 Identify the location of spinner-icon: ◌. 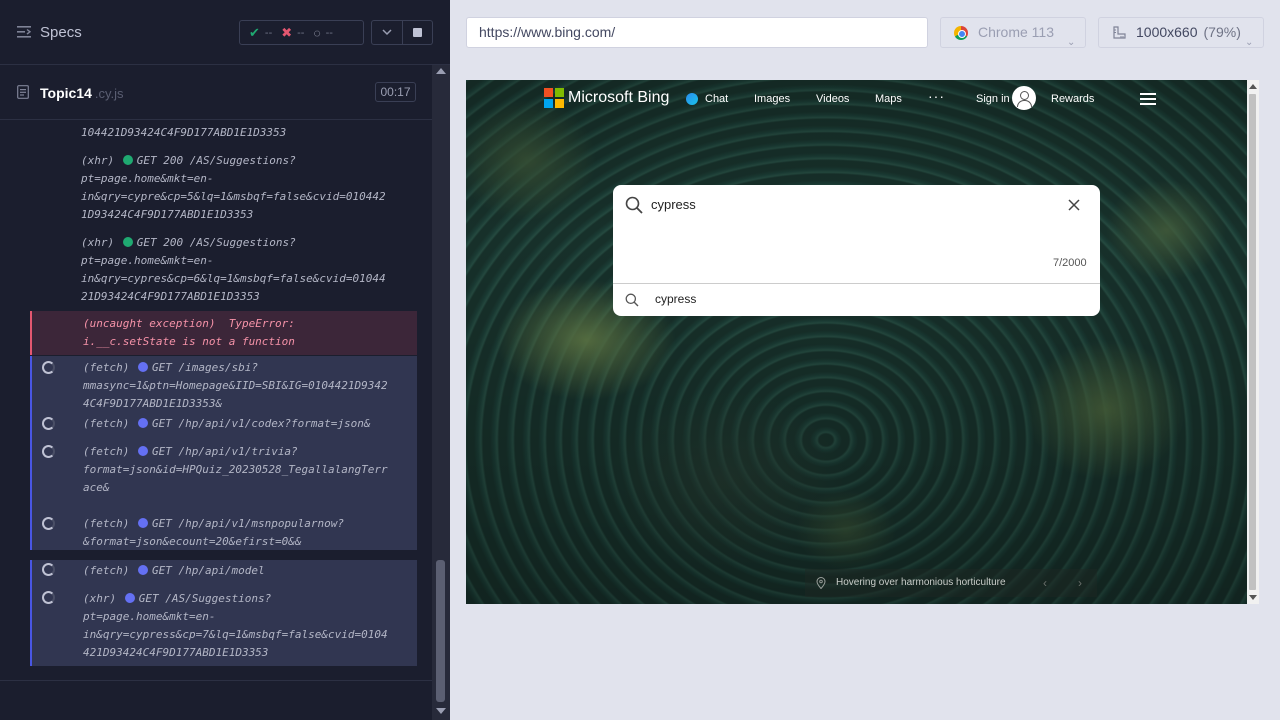
(317, 32).